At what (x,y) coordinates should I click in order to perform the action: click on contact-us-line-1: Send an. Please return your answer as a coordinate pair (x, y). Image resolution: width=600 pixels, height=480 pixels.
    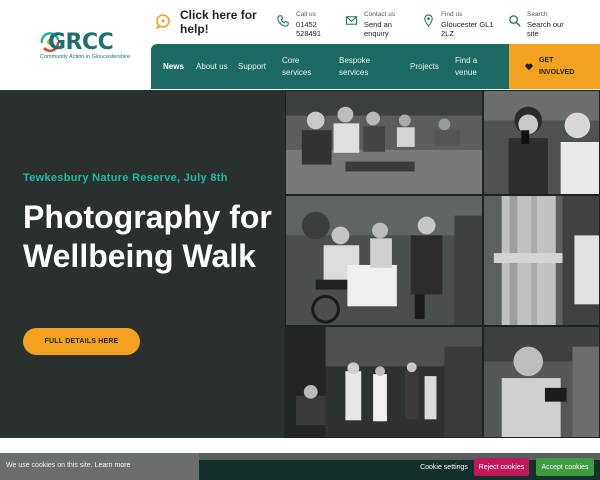
    Looking at the image, I should click on (378, 24).